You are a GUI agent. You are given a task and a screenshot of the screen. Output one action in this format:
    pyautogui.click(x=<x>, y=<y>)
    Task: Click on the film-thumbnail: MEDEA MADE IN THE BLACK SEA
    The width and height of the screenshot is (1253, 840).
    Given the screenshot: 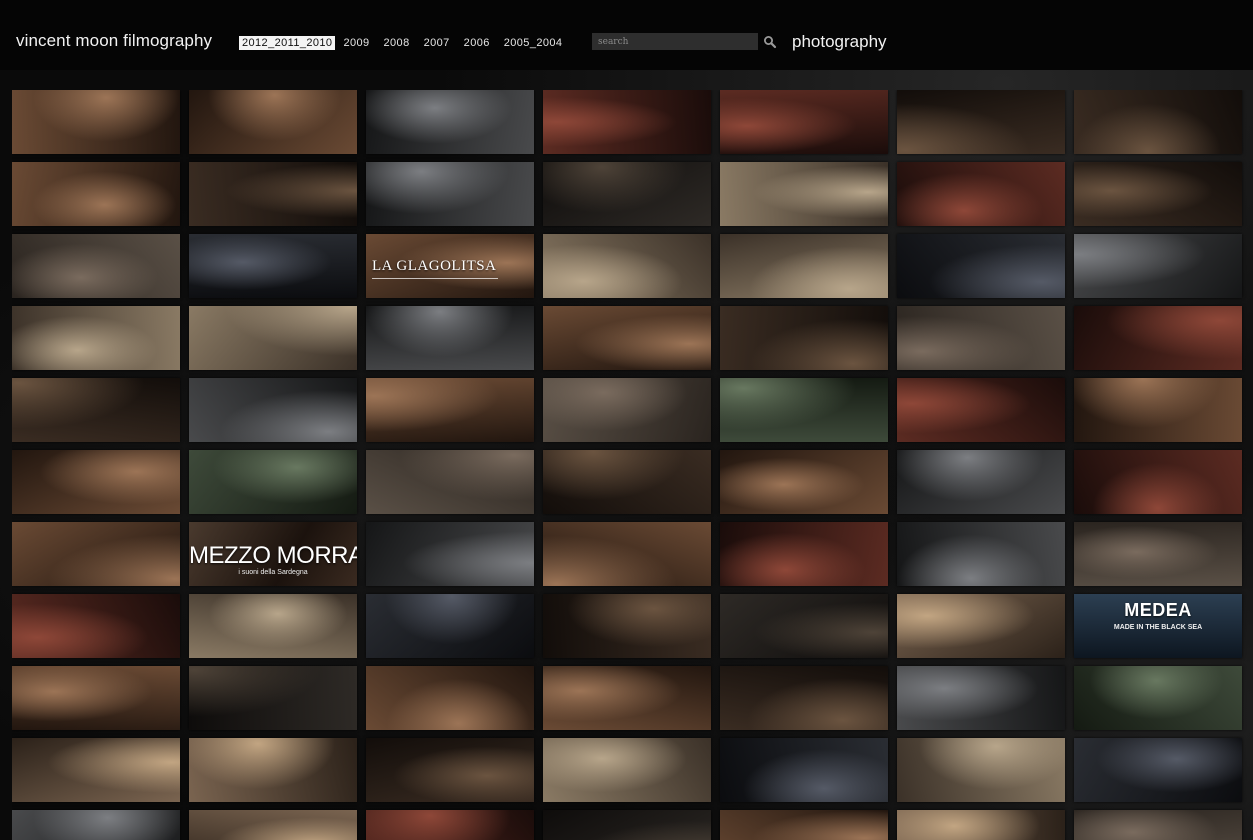 What is the action you would take?
    pyautogui.click(x=1158, y=626)
    